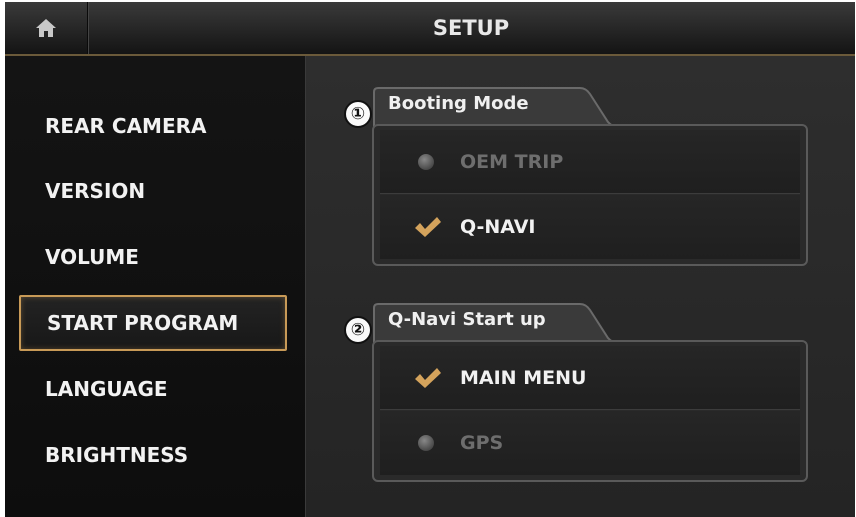 This screenshot has width=856, height=517. I want to click on option-oem-trip: OEM TRIP, so click(590, 162).